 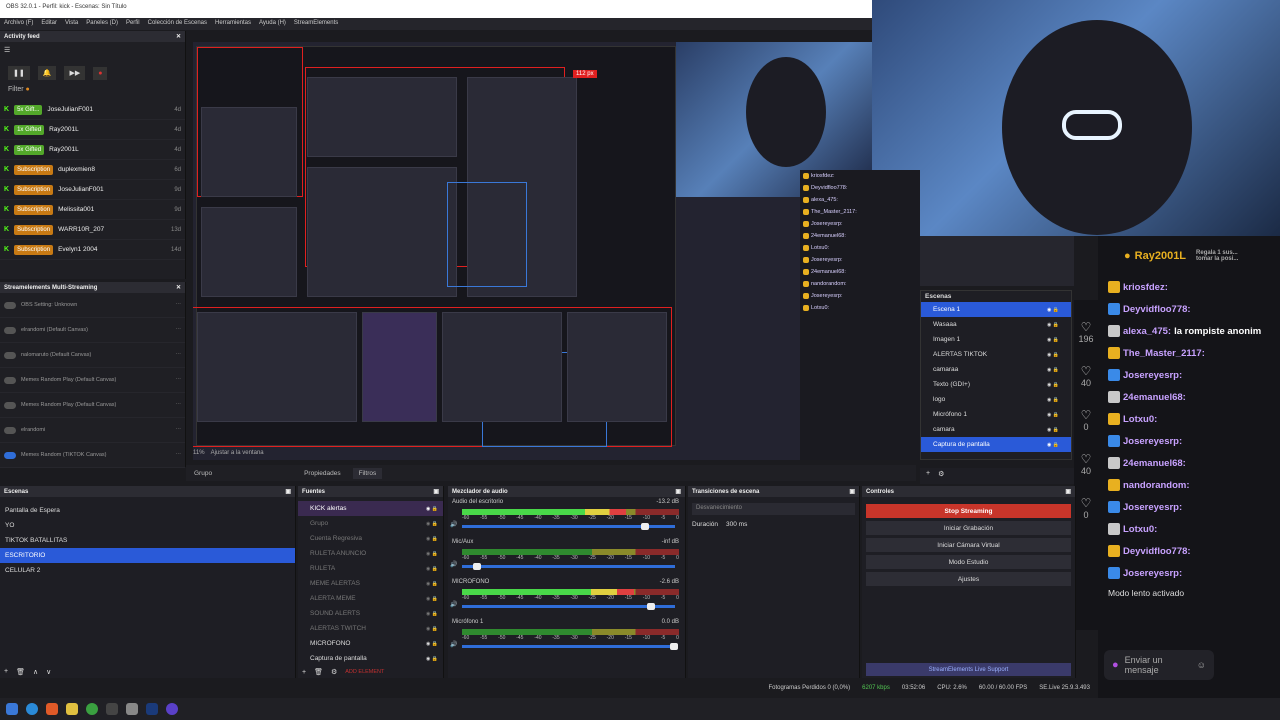 I want to click on up-icon: ∧, so click(x=35, y=672).